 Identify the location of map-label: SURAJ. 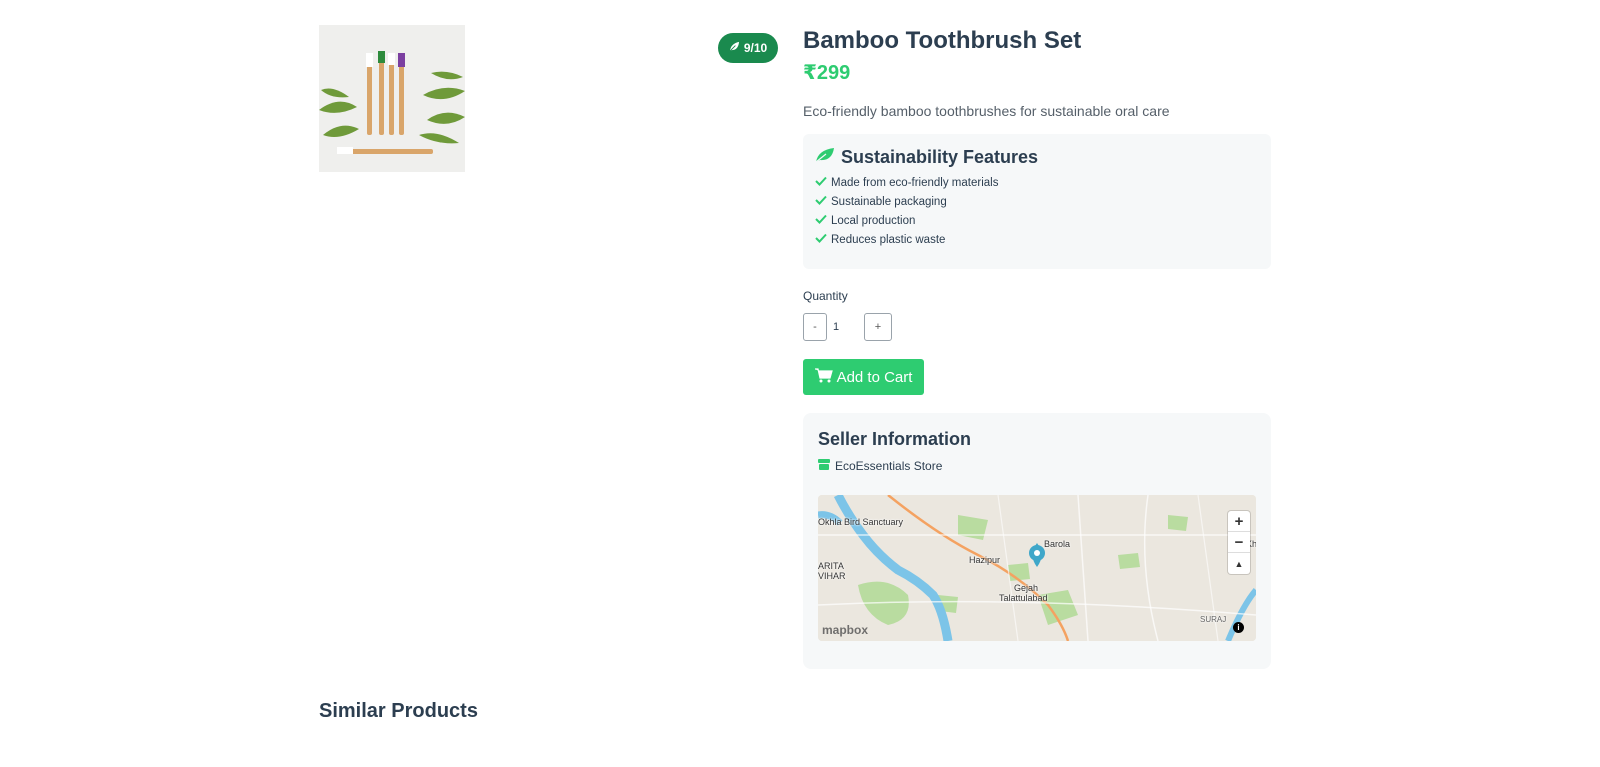
(1213, 619).